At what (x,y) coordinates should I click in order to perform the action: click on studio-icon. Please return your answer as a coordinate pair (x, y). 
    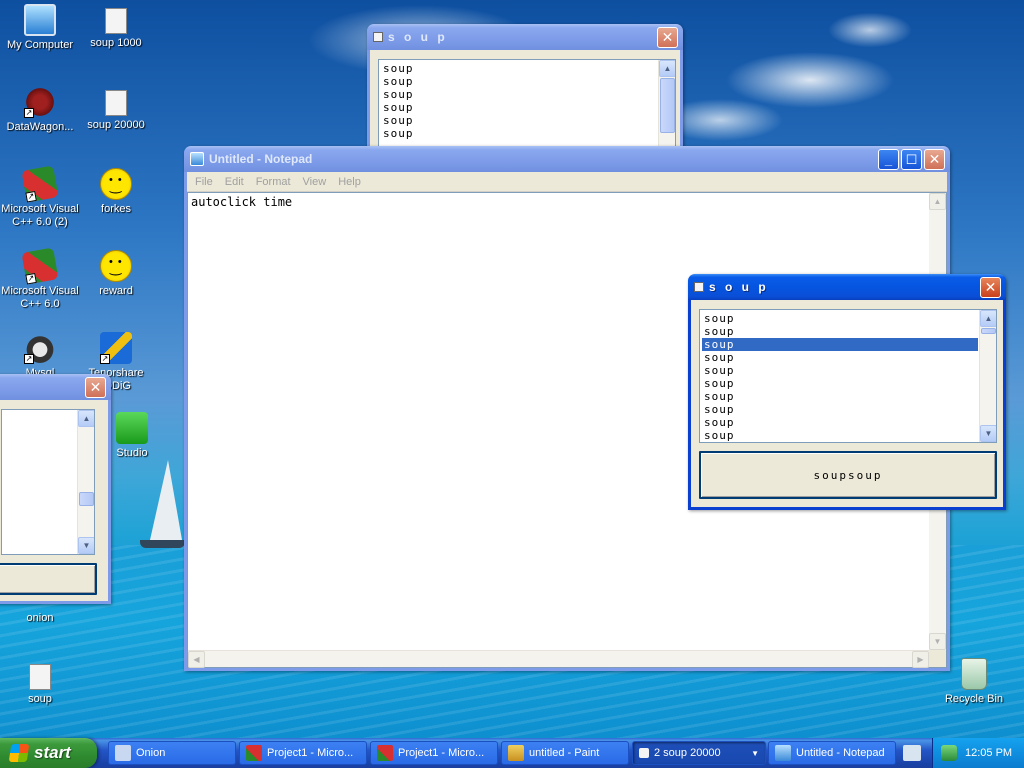
    Looking at the image, I should click on (132, 428).